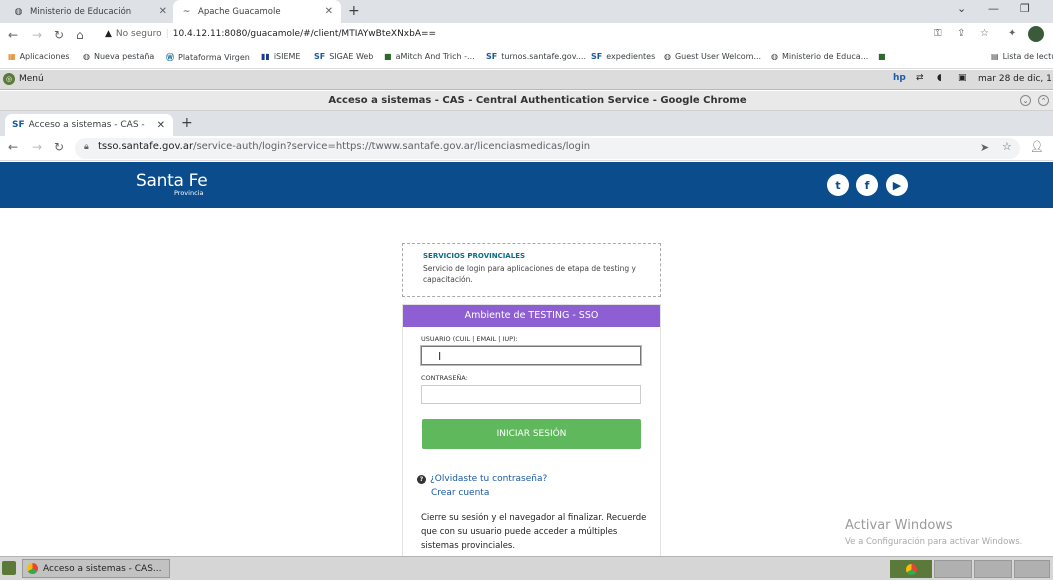 The width and height of the screenshot is (1053, 580). I want to click on bookmark-label: Nueva pestaña, so click(124, 56).